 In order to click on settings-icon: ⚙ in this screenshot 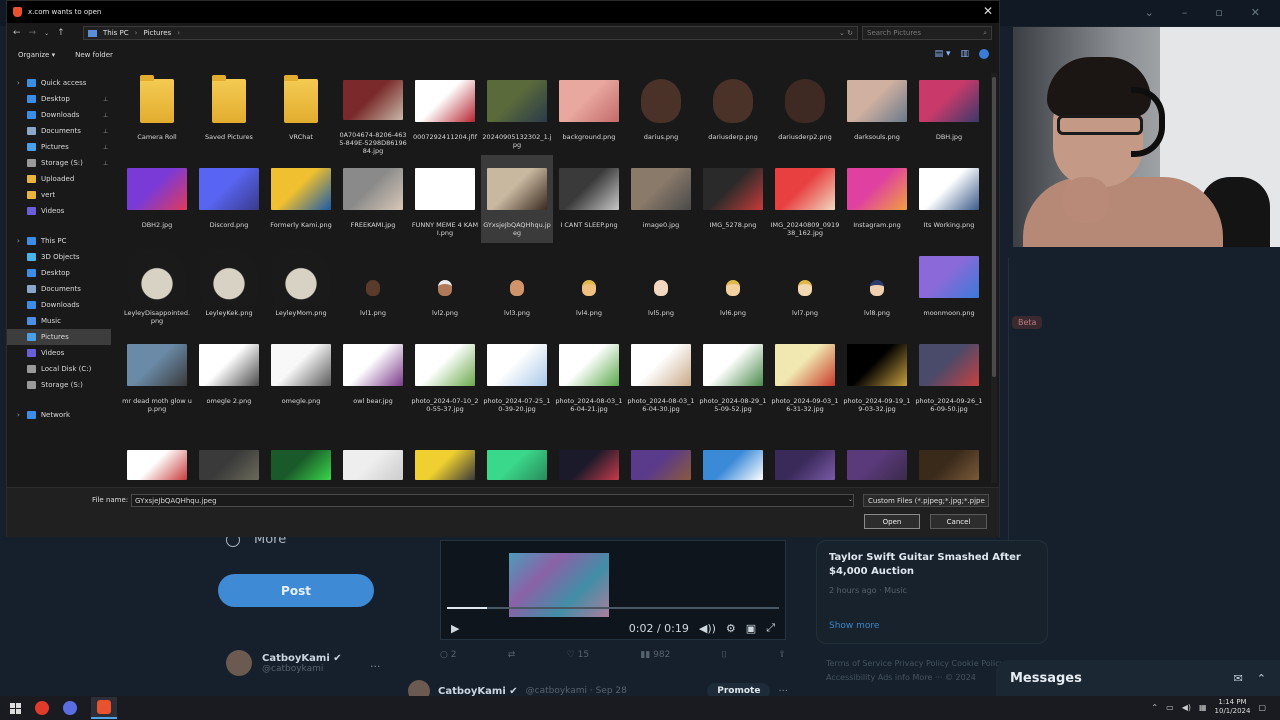, I will do `click(731, 628)`.